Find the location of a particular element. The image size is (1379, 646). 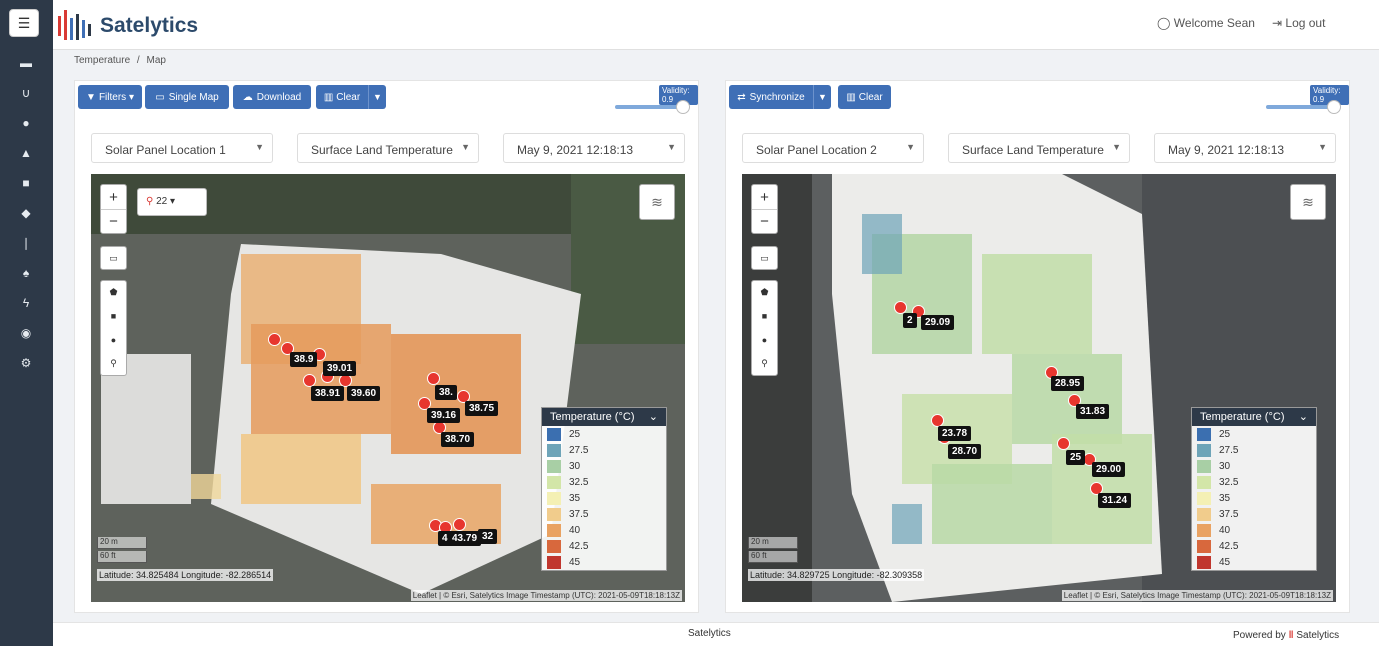

legend-label: 45 is located at coordinates (1225, 562).